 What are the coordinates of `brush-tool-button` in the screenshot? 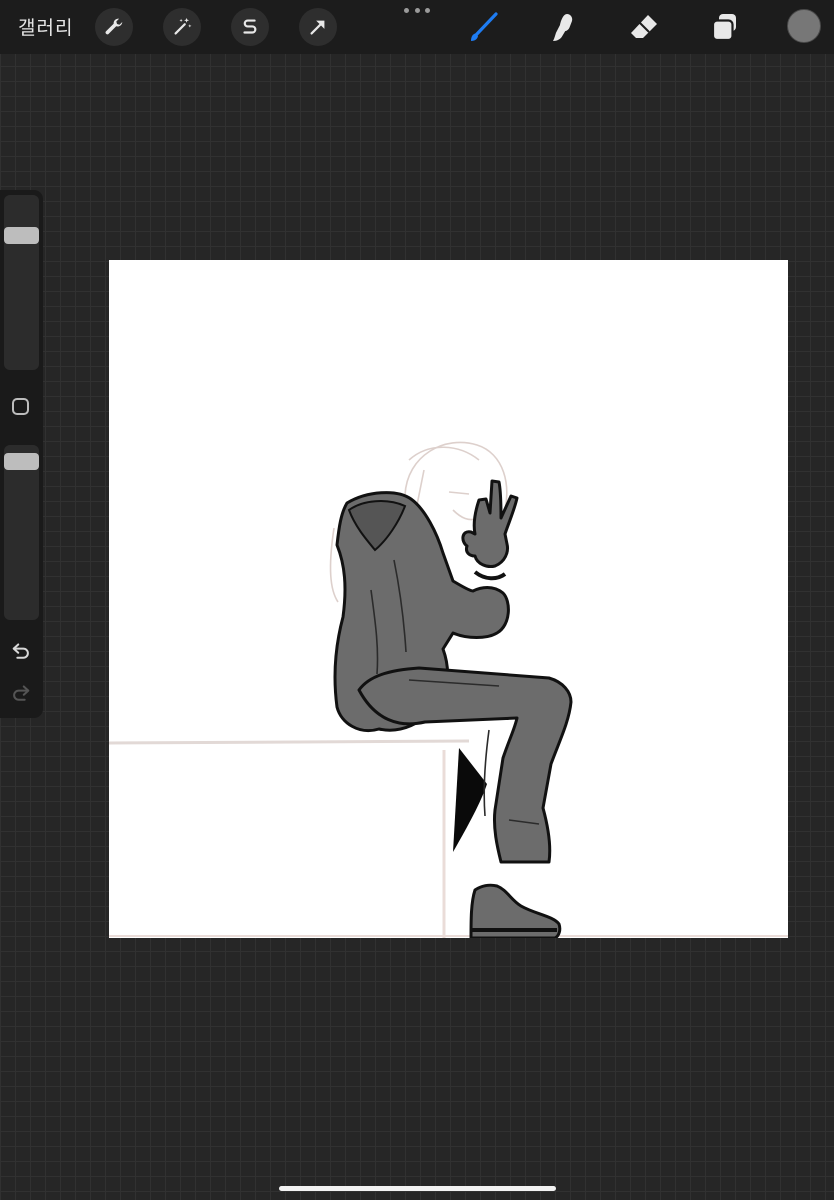 It's located at (484, 27).